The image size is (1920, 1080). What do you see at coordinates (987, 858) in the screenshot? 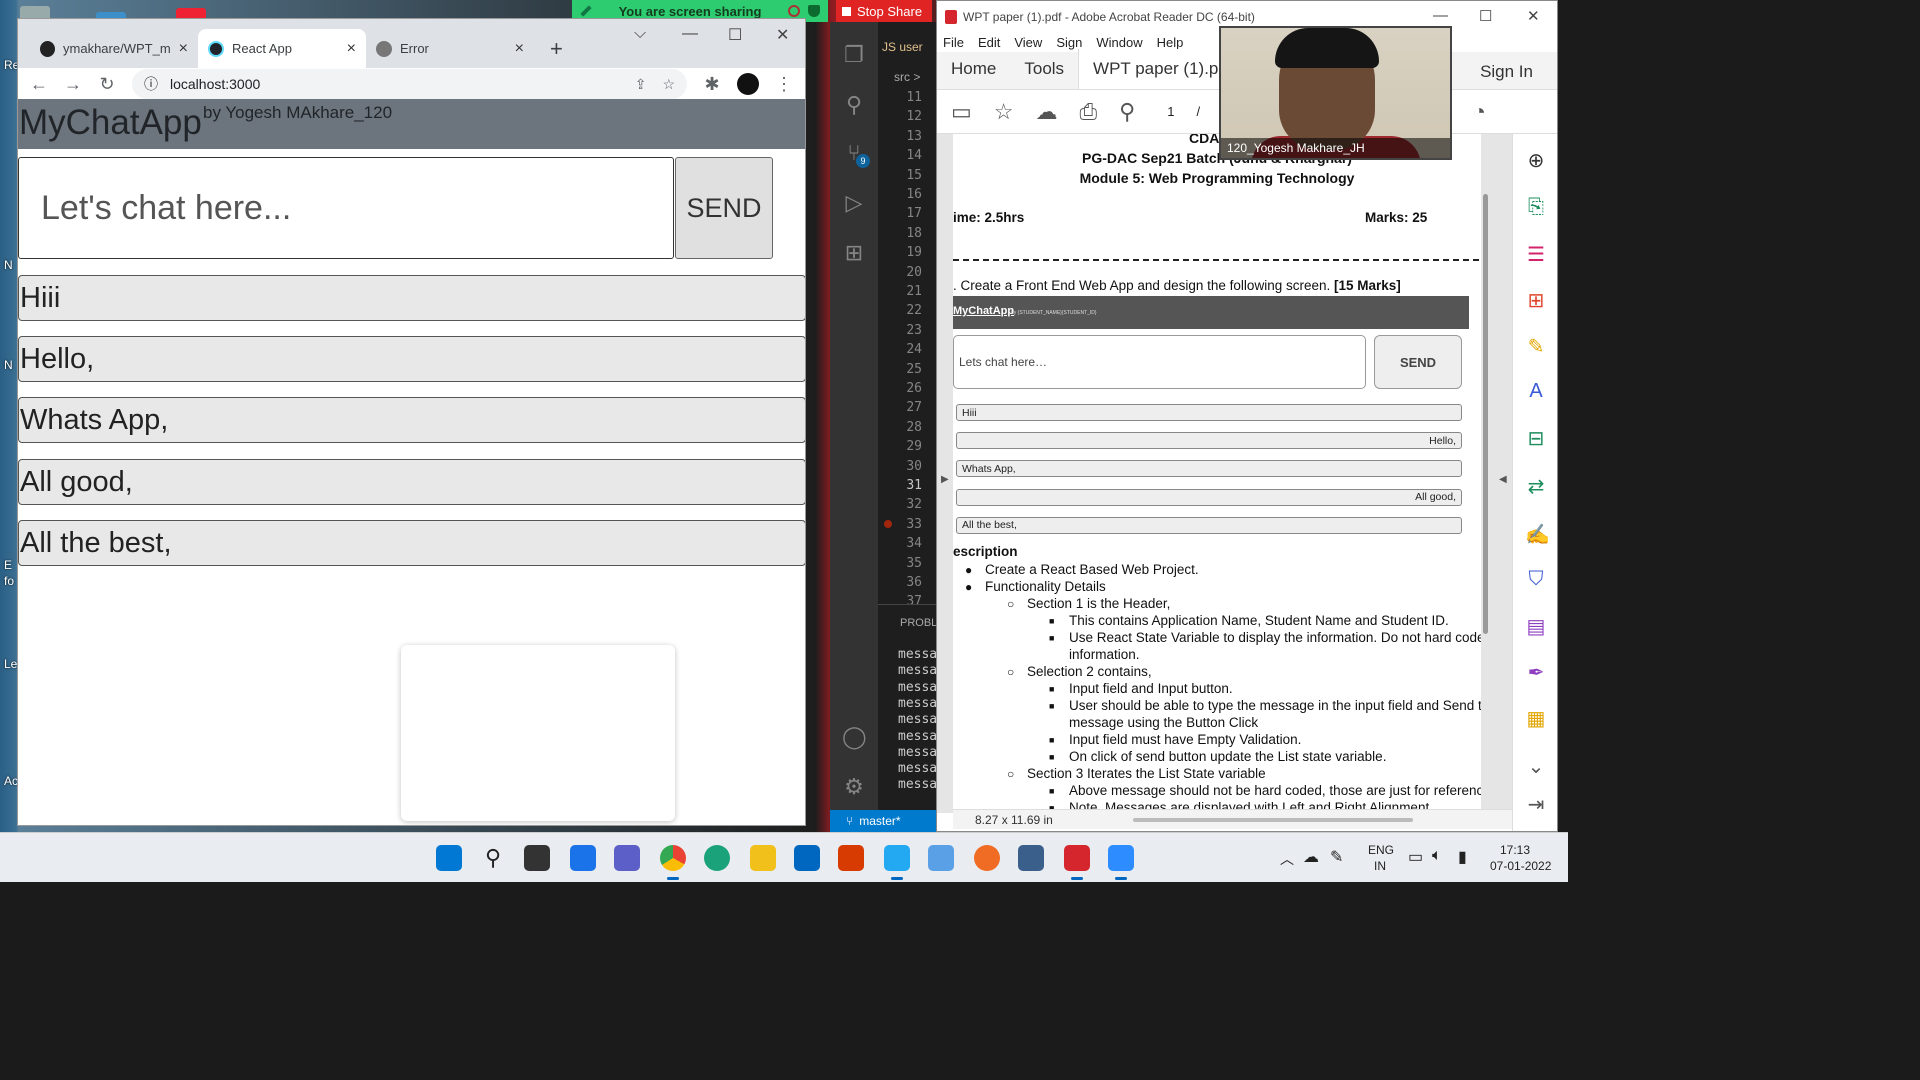
I see `postman-icon` at bounding box center [987, 858].